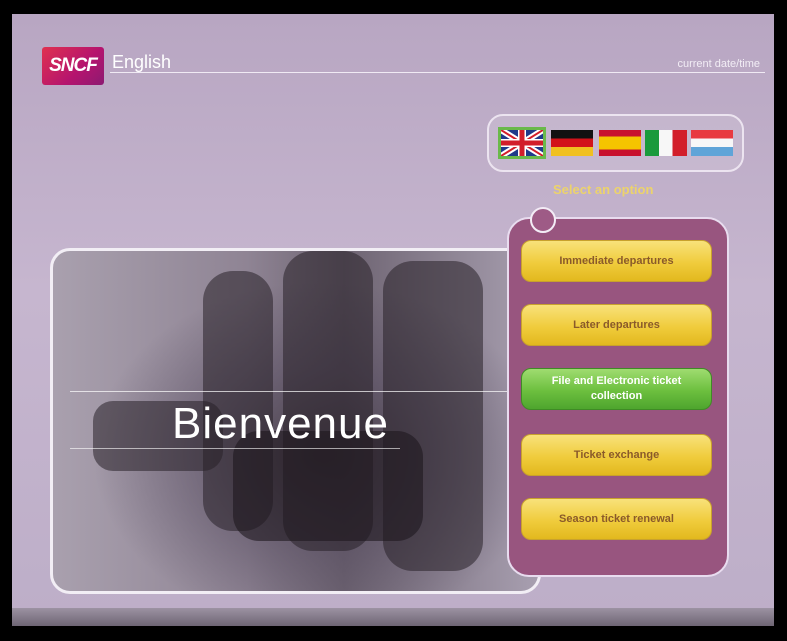  Describe the element at coordinates (712, 143) in the screenshot. I see `luxembourg-flag-icon` at that location.